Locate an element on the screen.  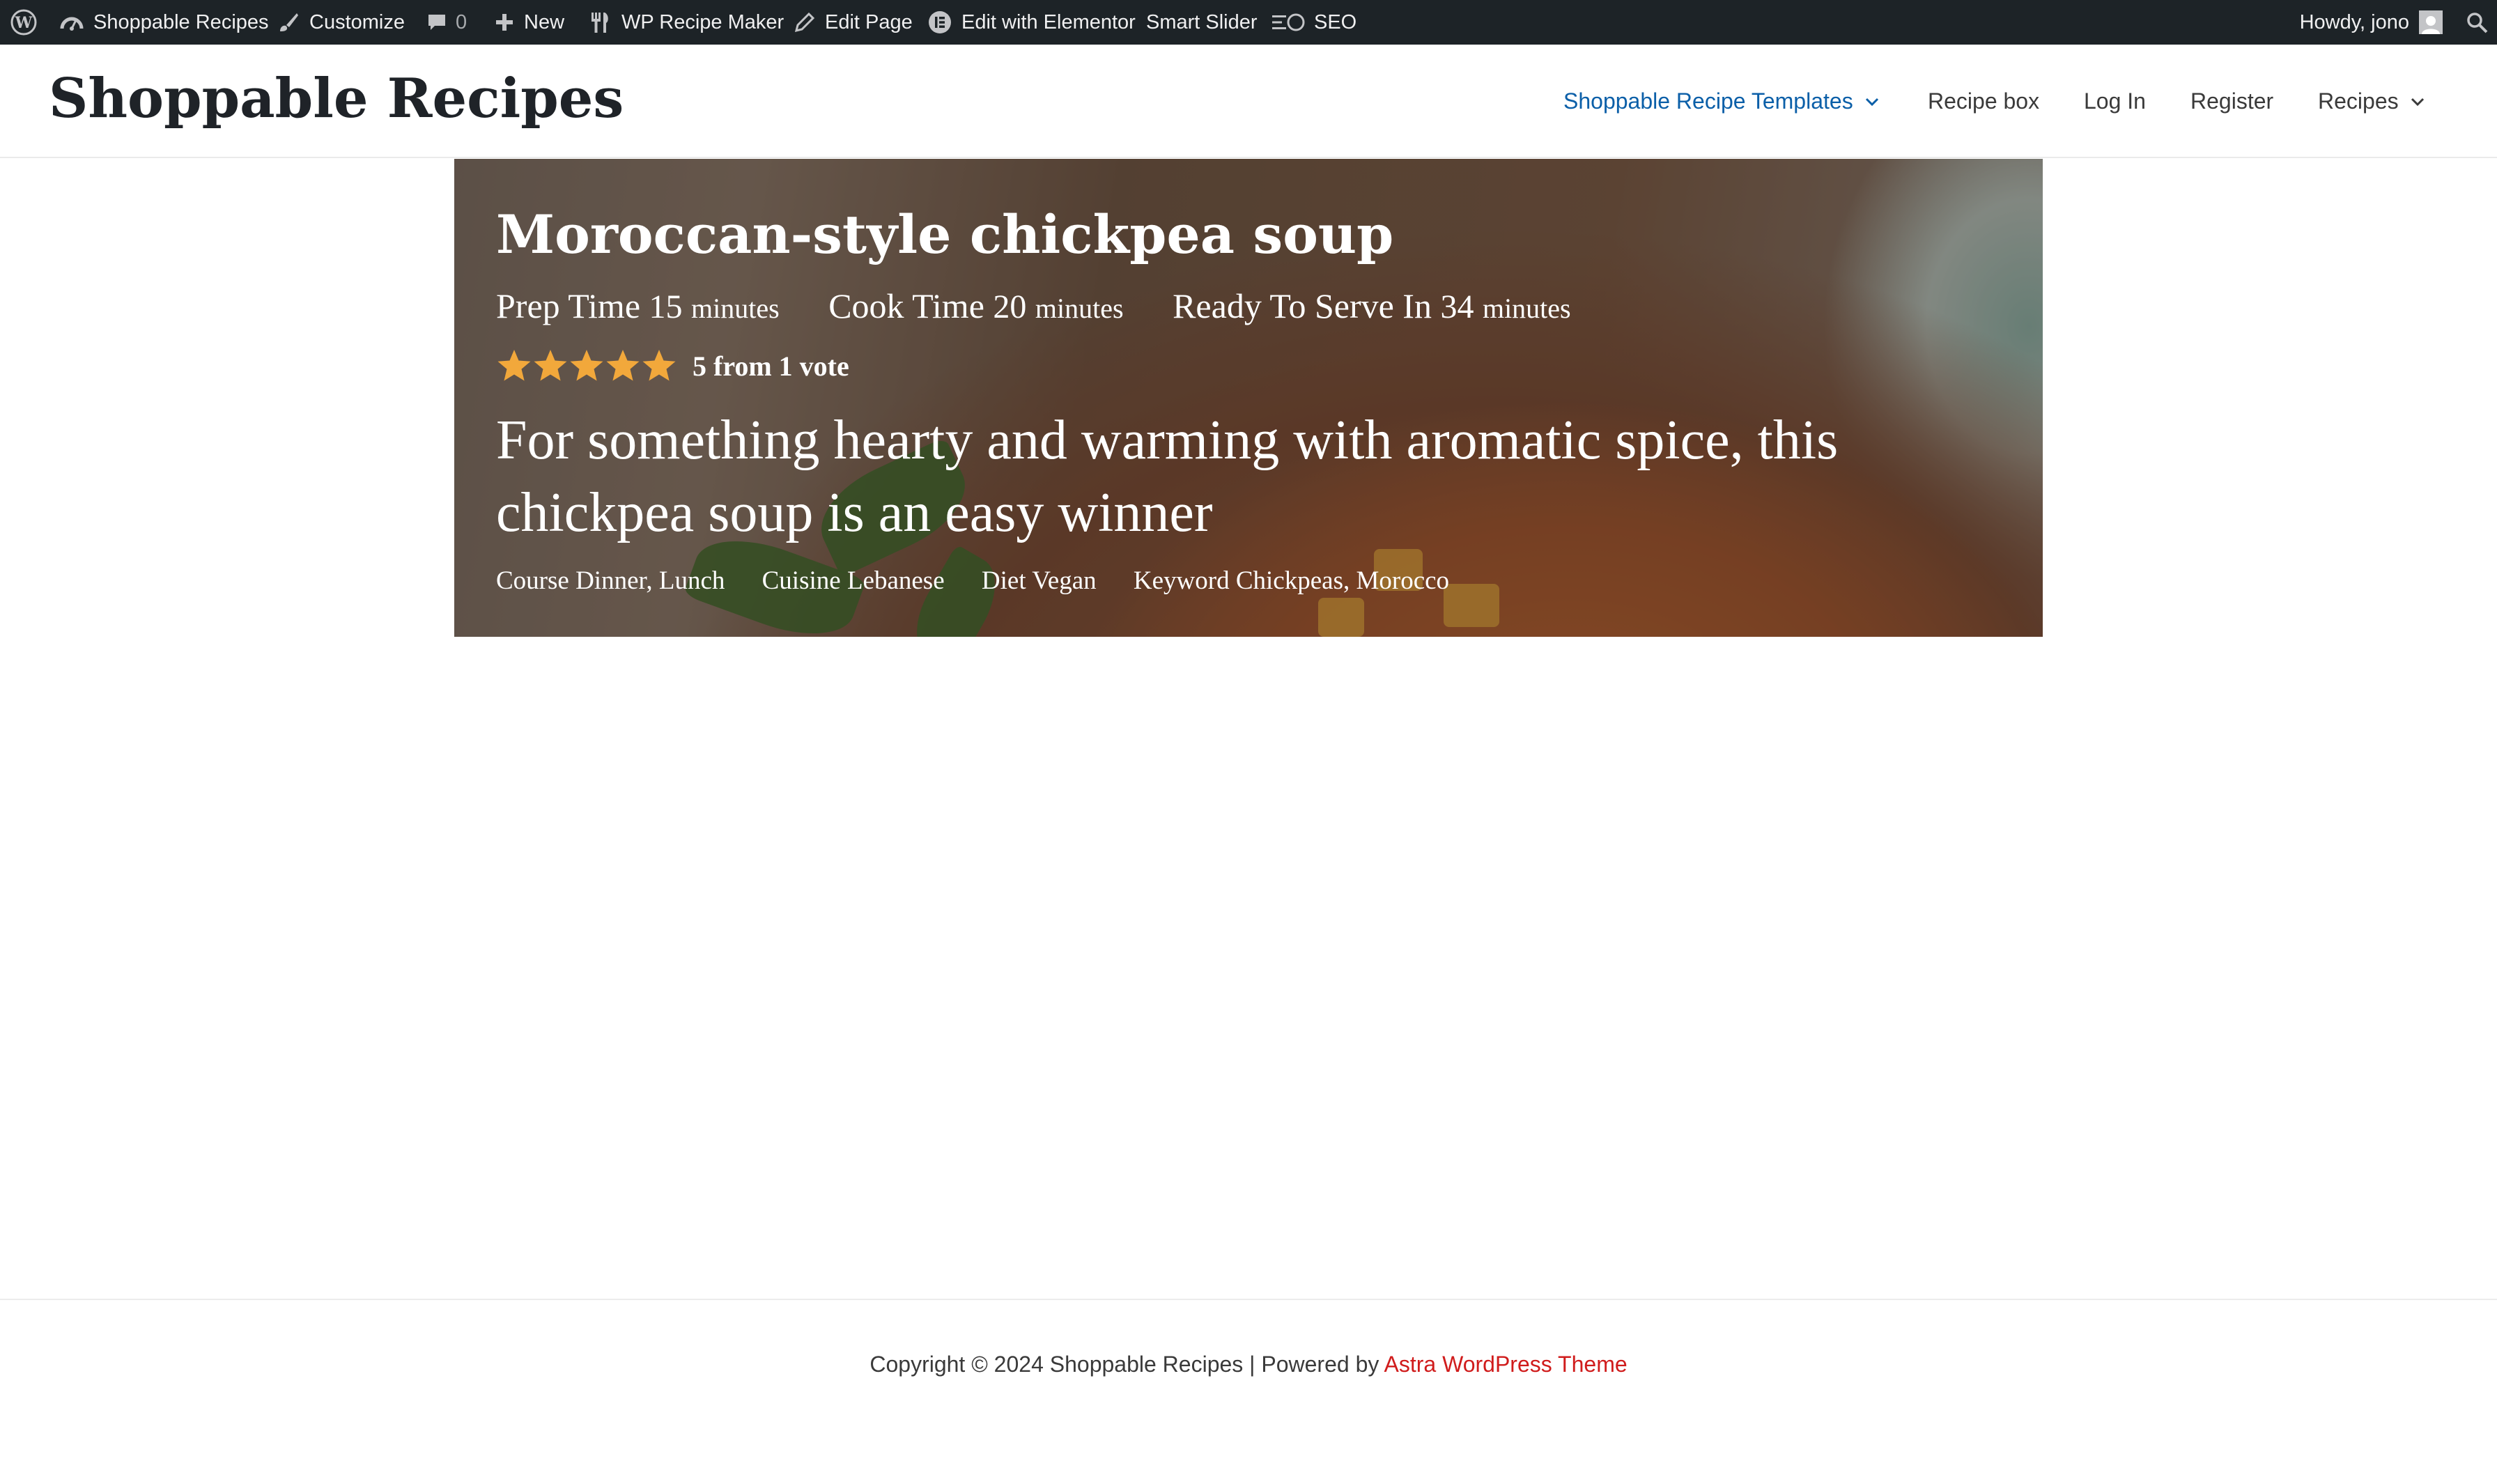
svg-text: W is located at coordinates (24, 23).